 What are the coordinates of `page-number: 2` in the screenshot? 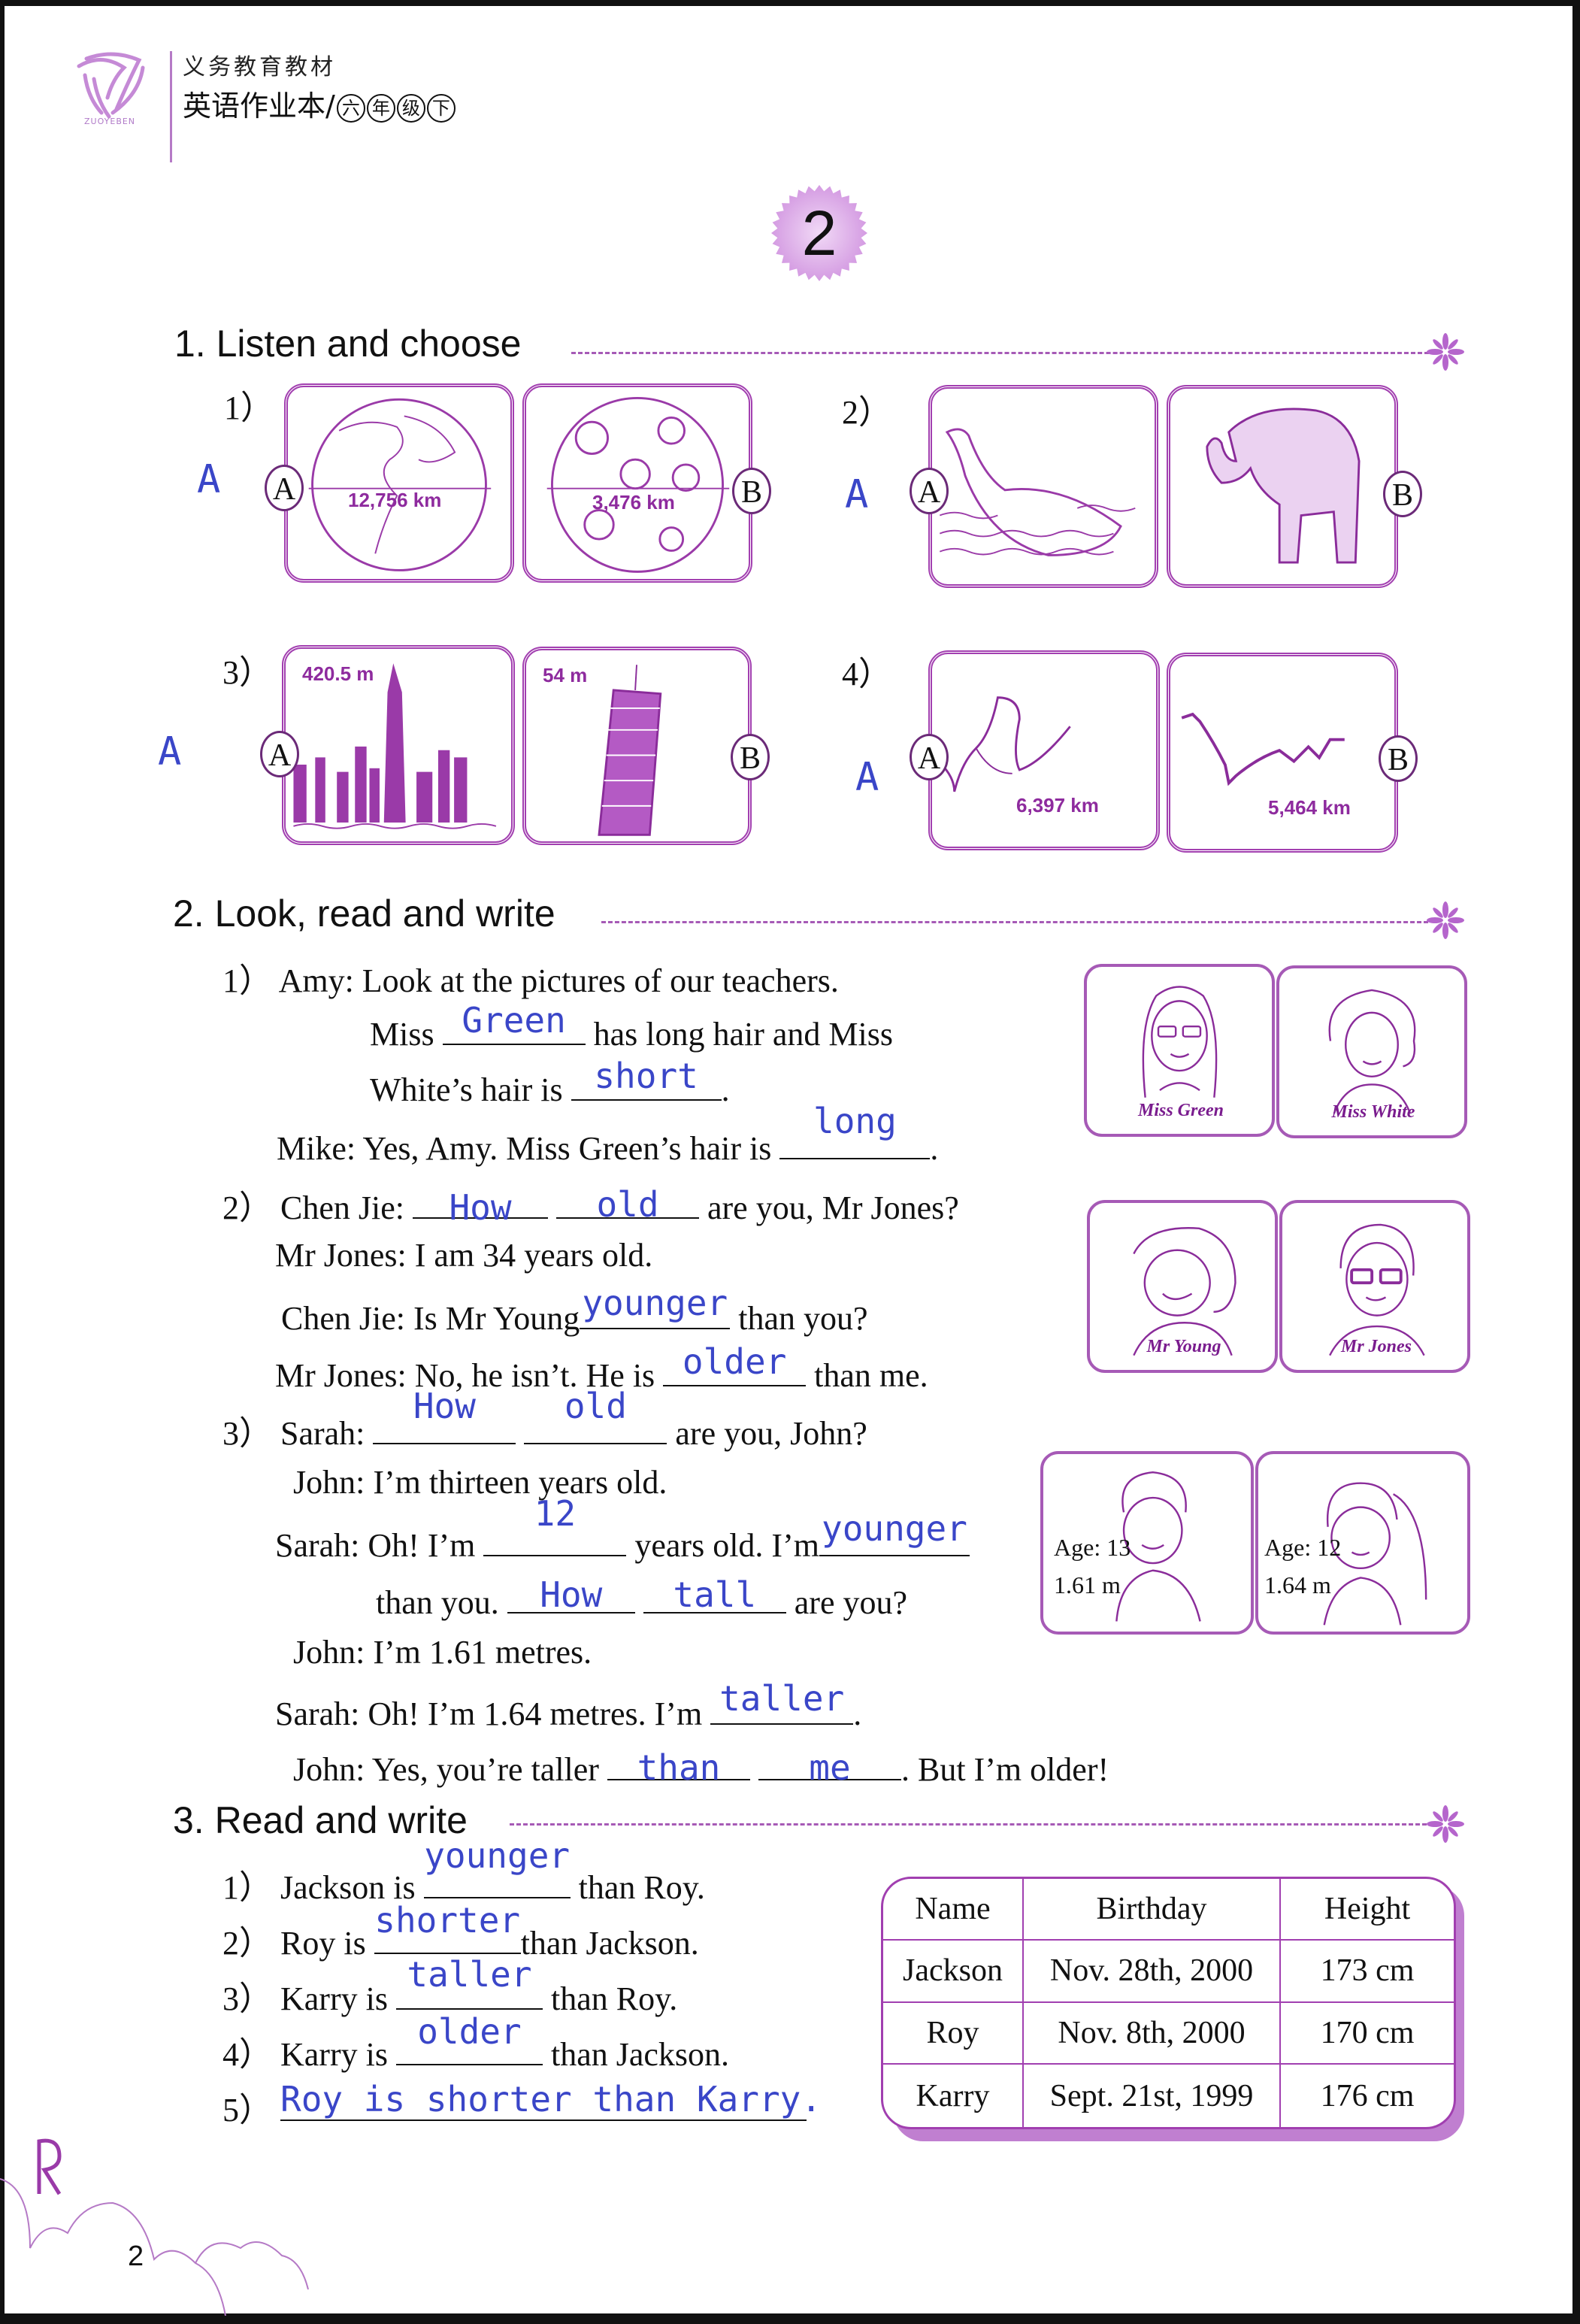 It's located at (136, 2256).